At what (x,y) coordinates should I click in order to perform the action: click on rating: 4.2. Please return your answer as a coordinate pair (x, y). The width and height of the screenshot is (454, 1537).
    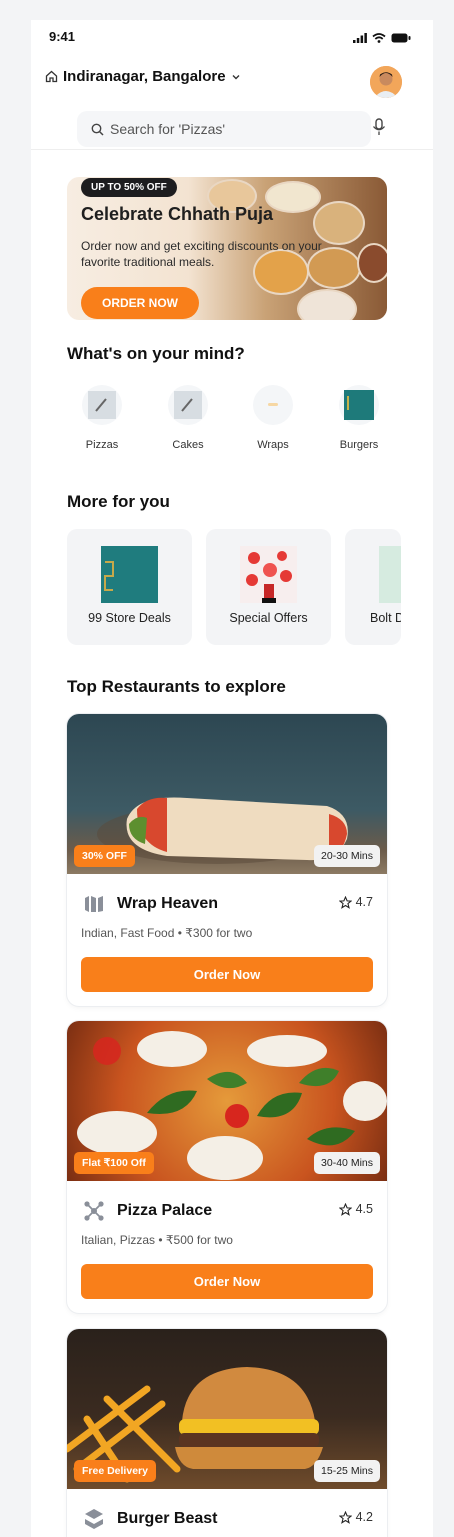
    Looking at the image, I should click on (355, 1517).